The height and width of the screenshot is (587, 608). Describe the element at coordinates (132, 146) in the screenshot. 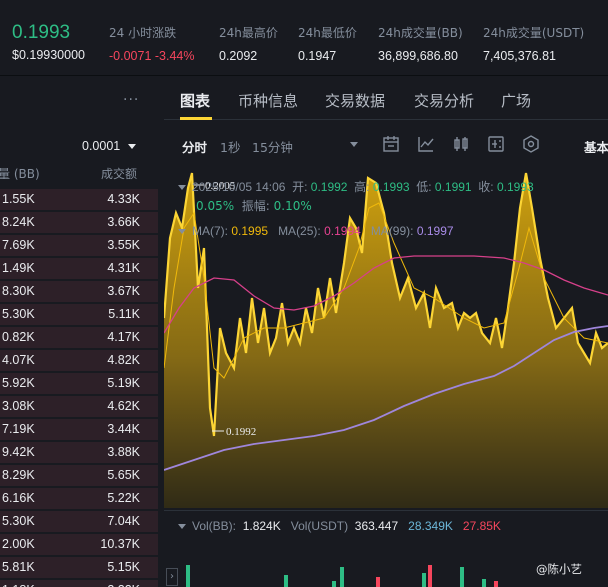

I see `chevron-down-icon` at that location.